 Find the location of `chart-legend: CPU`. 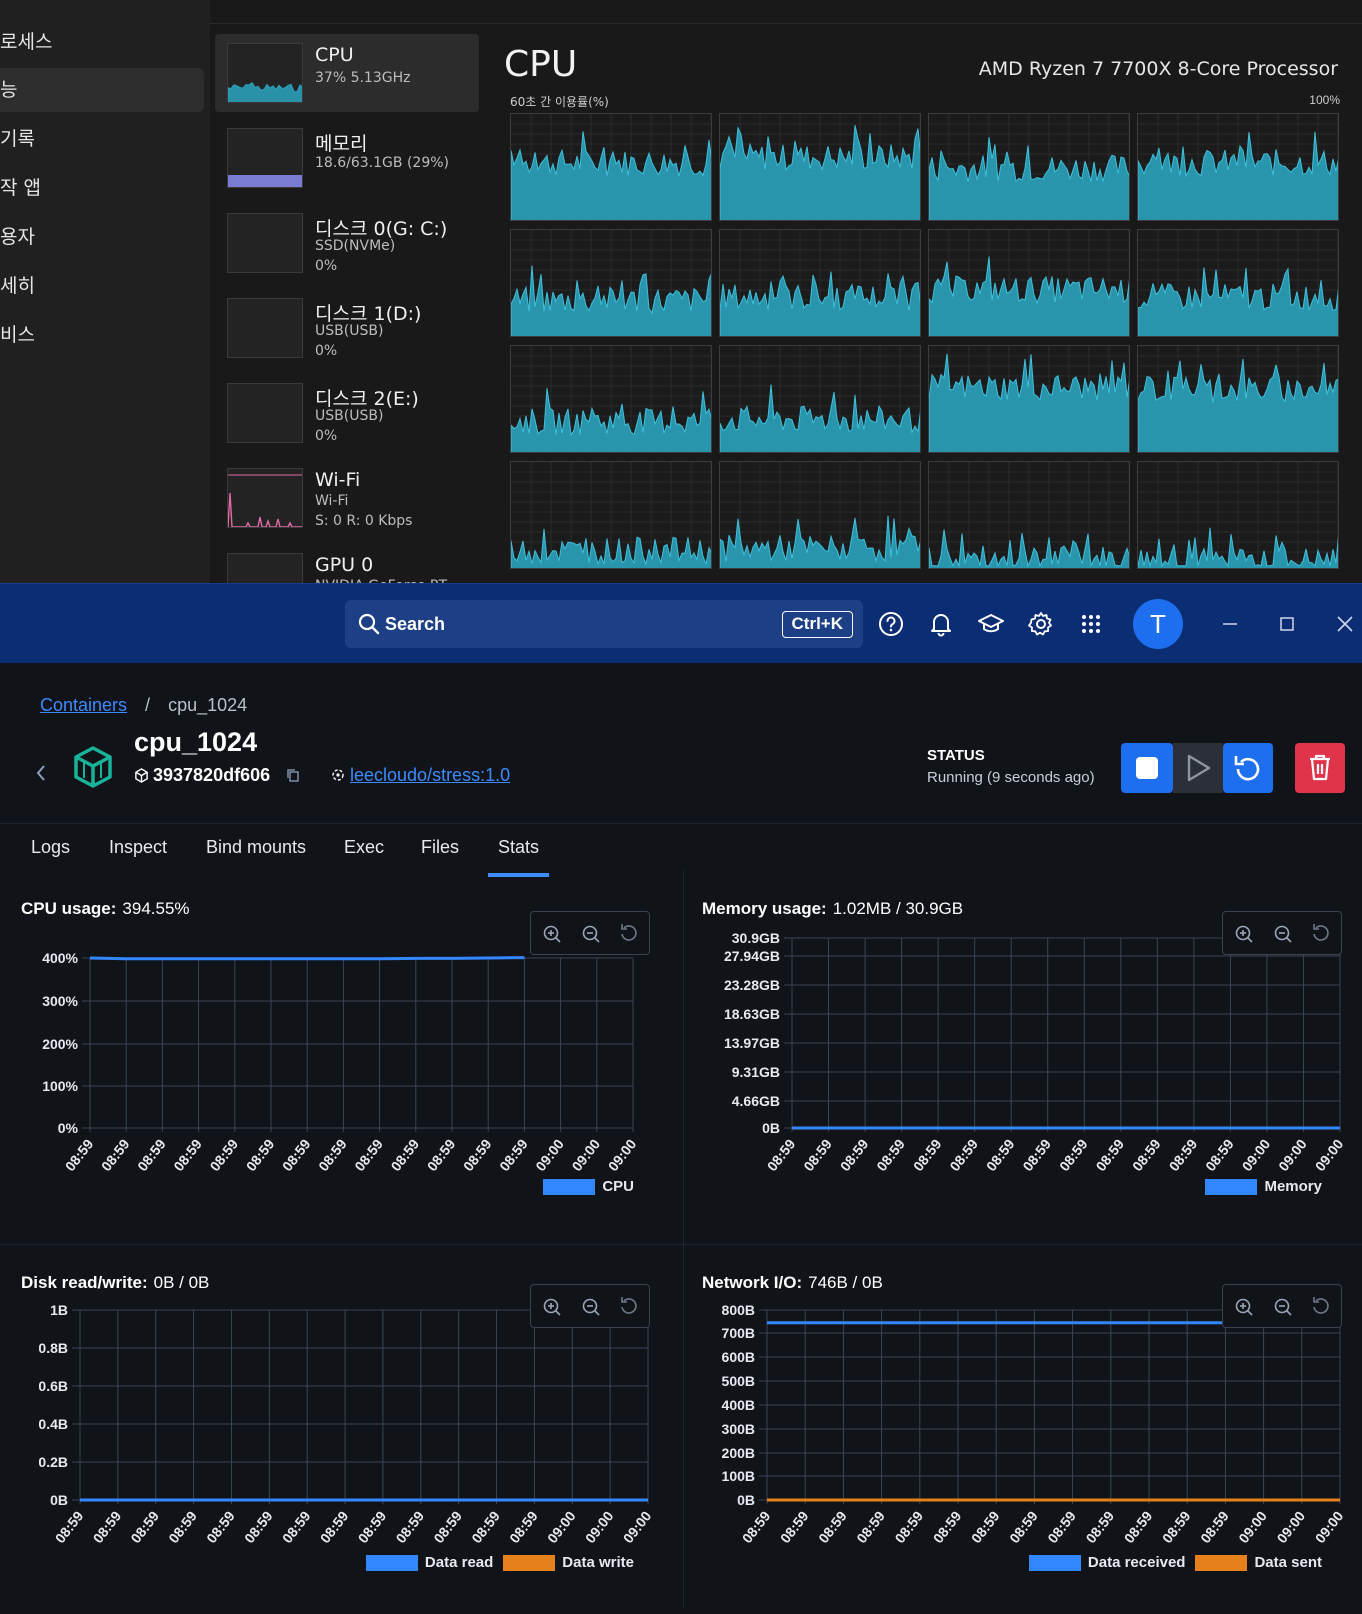

chart-legend: CPU is located at coordinates (583, 1187).